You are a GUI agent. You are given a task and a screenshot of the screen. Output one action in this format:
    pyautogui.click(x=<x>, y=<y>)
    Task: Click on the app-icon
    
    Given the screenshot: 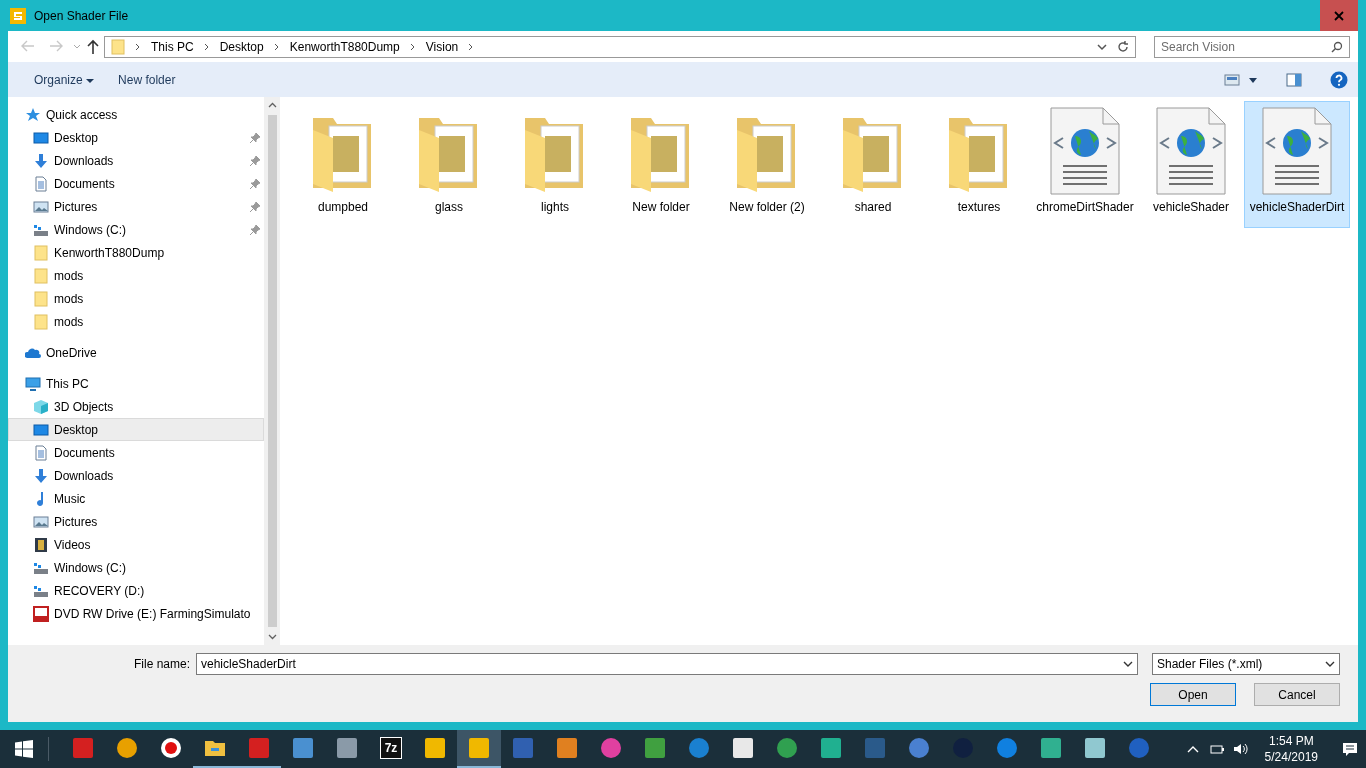 What is the action you would take?
    pyautogui.click(x=18, y=15)
    